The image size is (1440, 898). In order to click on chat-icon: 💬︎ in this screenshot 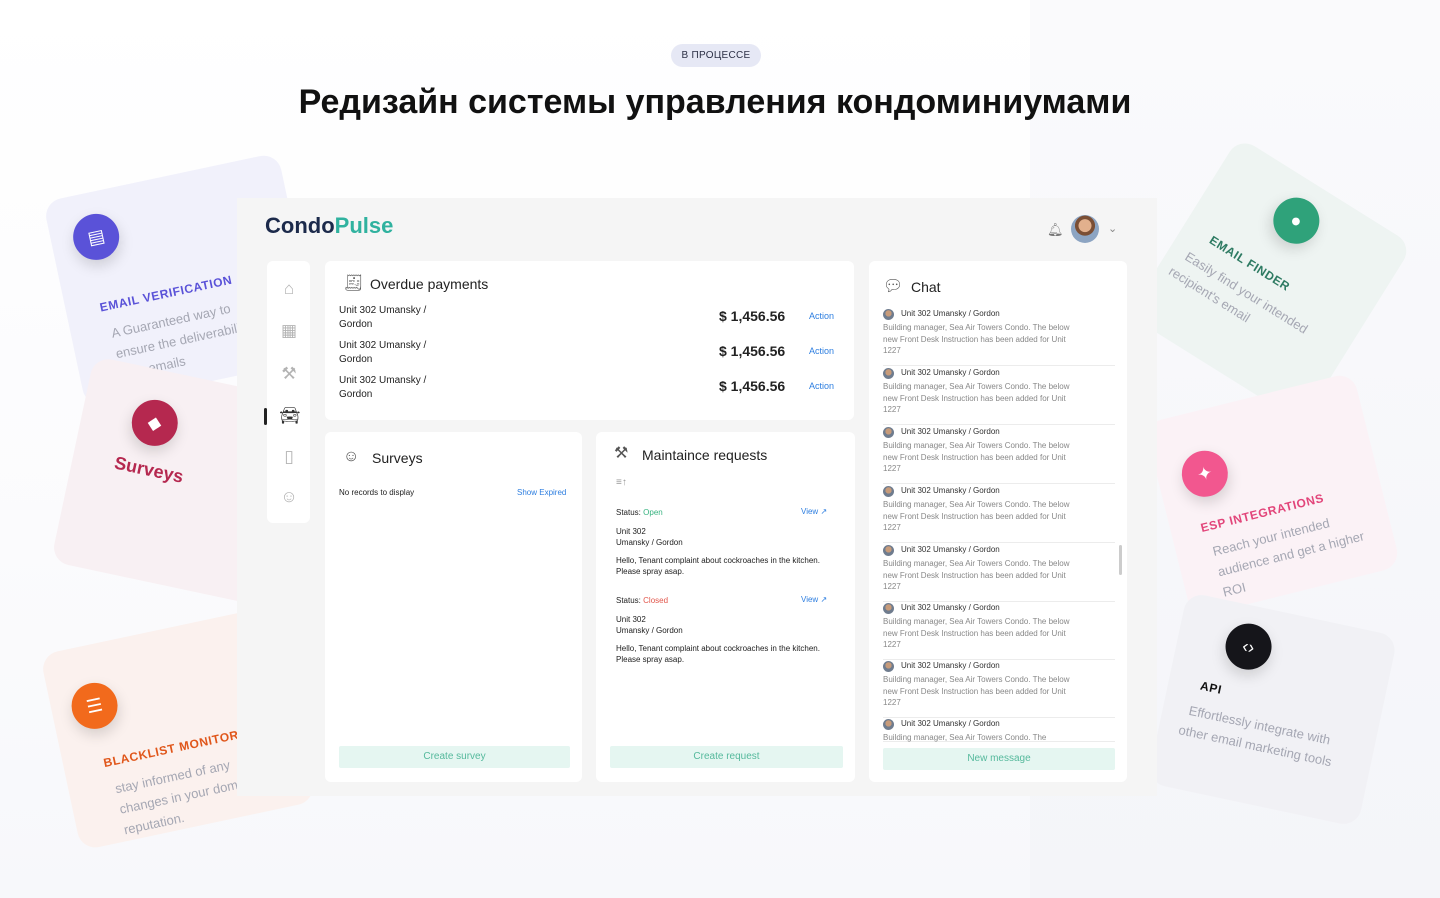, I will do `click(893, 286)`.